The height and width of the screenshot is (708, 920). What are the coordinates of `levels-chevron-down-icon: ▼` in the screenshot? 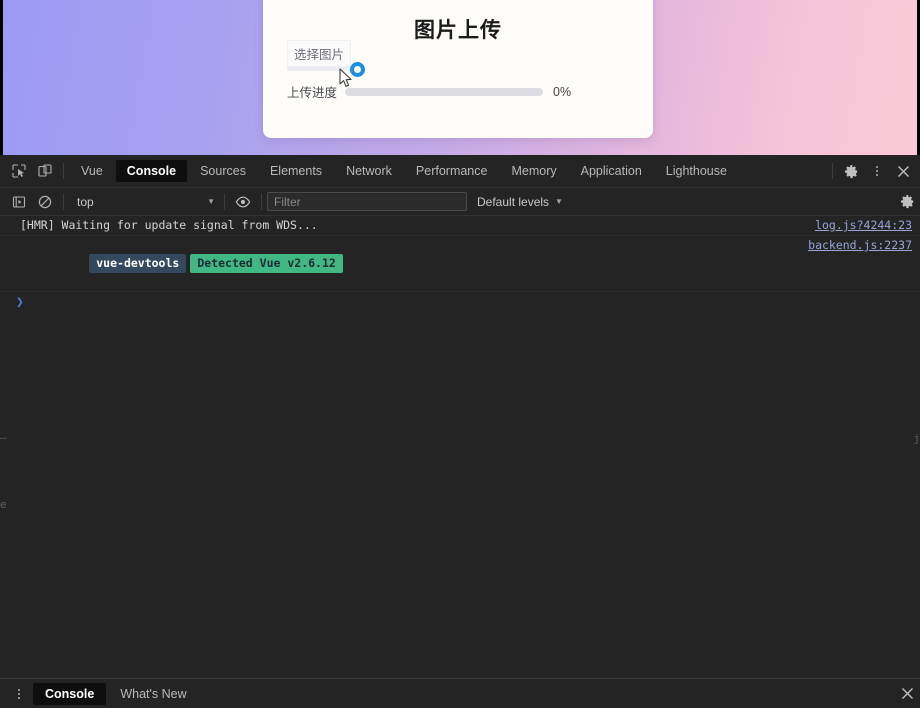 It's located at (559, 201).